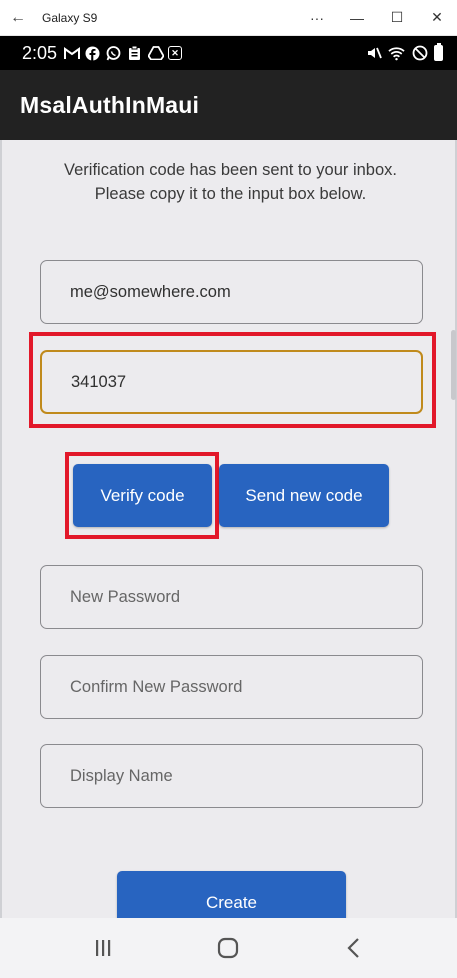 This screenshot has height=978, width=457. I want to click on status-bar: 2:05 ✕, so click(228, 53).